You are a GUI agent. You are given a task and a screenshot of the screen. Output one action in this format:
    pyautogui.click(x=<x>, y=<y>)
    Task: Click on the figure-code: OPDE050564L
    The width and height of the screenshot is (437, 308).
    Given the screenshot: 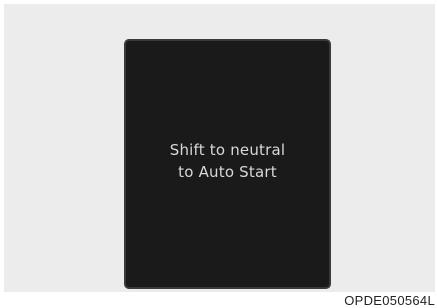 What is the action you would take?
    pyautogui.click(x=389, y=300)
    